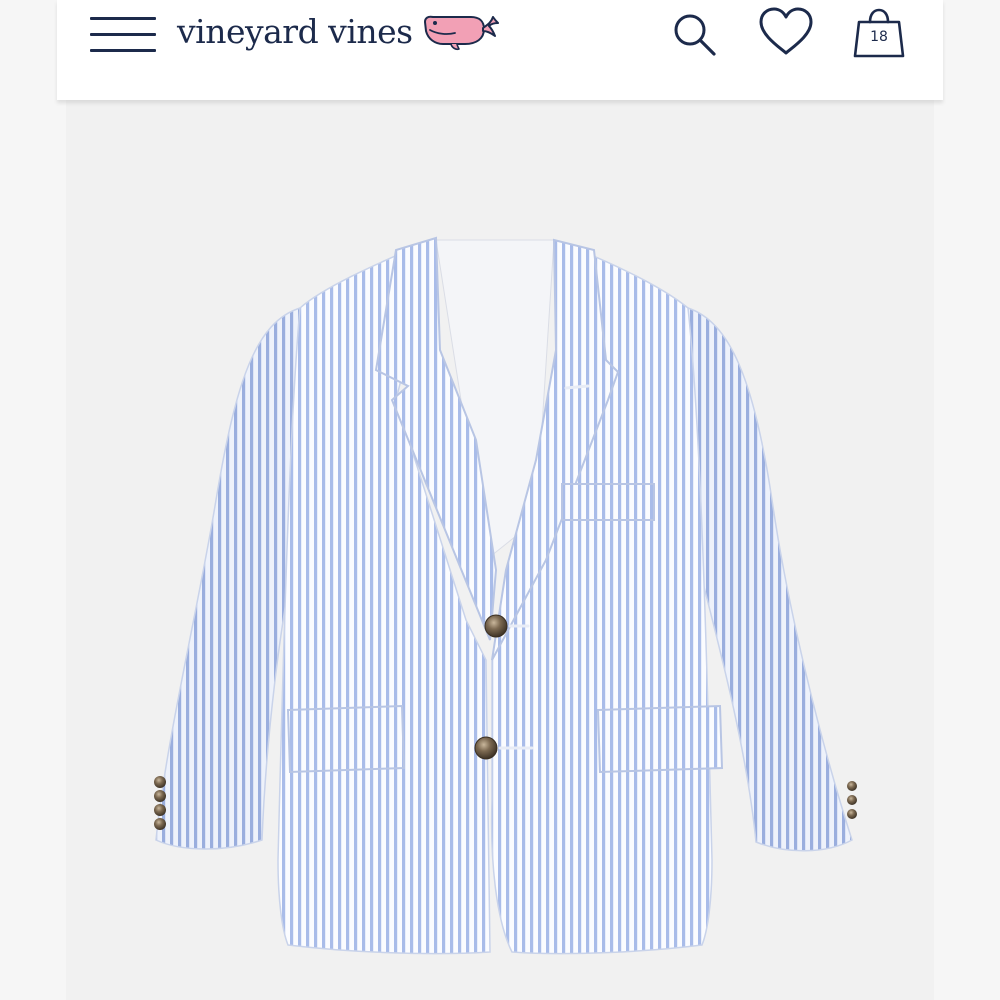 This screenshot has height=1000, width=1000. What do you see at coordinates (879, 37) in the screenshot?
I see `cart-count-badge: 18` at bounding box center [879, 37].